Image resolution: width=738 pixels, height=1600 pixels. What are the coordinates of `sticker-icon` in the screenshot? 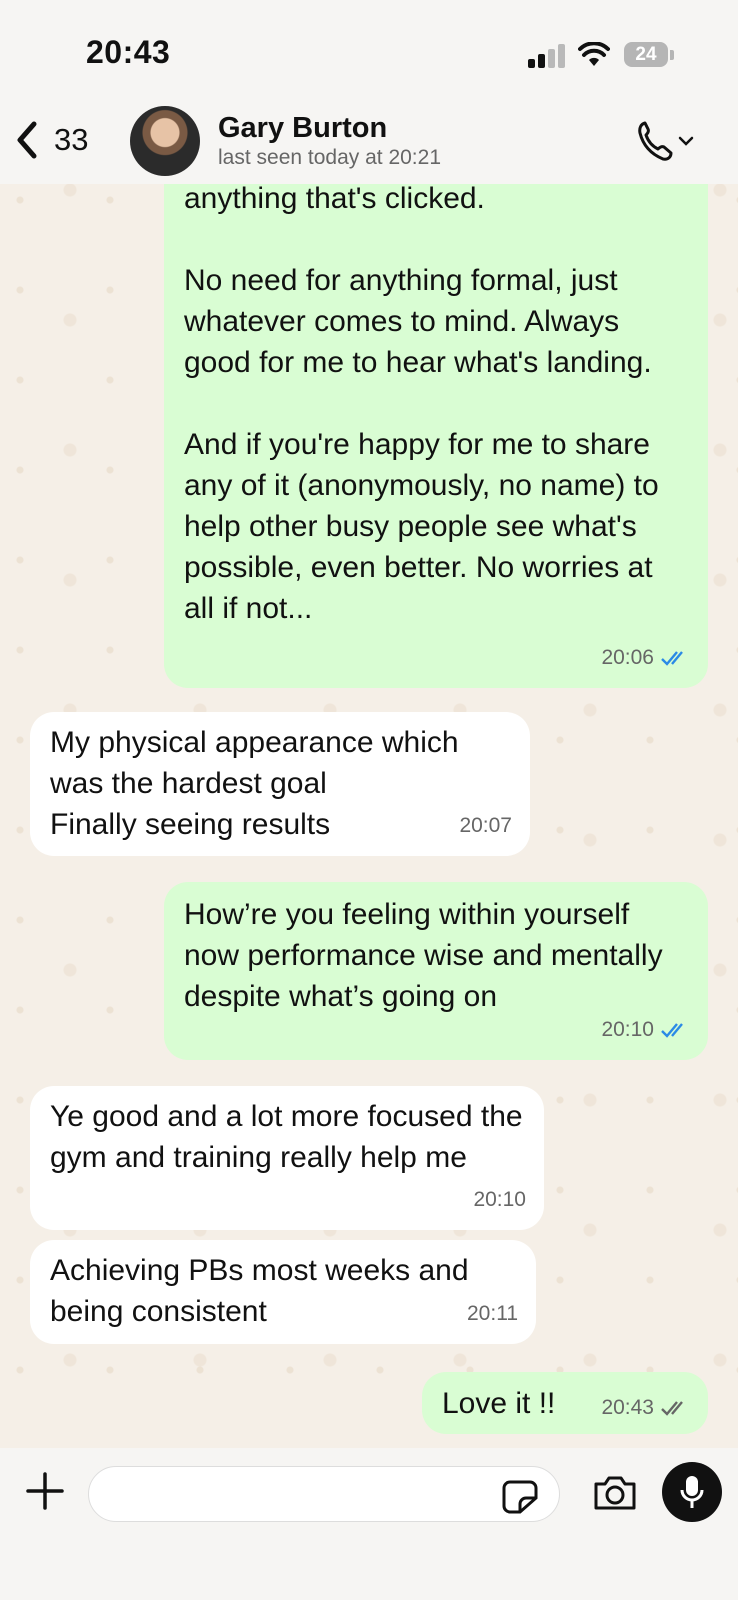 It's located at (520, 1497).